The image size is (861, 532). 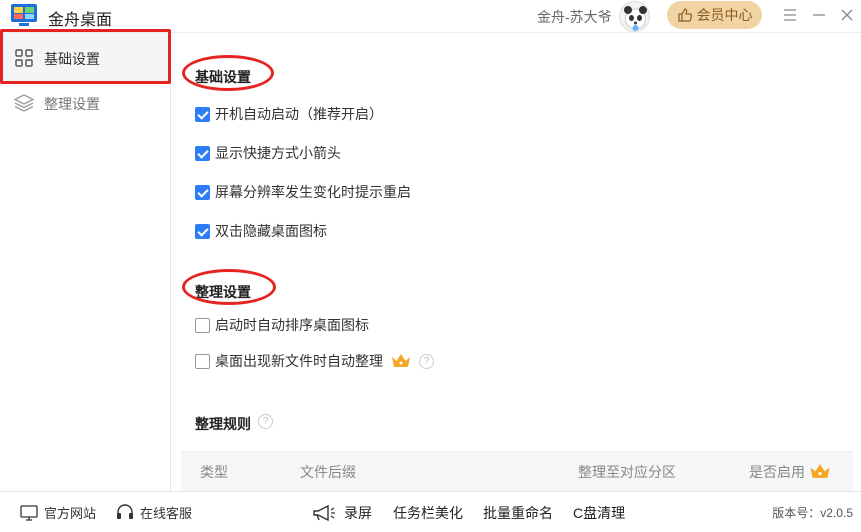 I want to click on vip-center-button: 会员中心, so click(x=714, y=15).